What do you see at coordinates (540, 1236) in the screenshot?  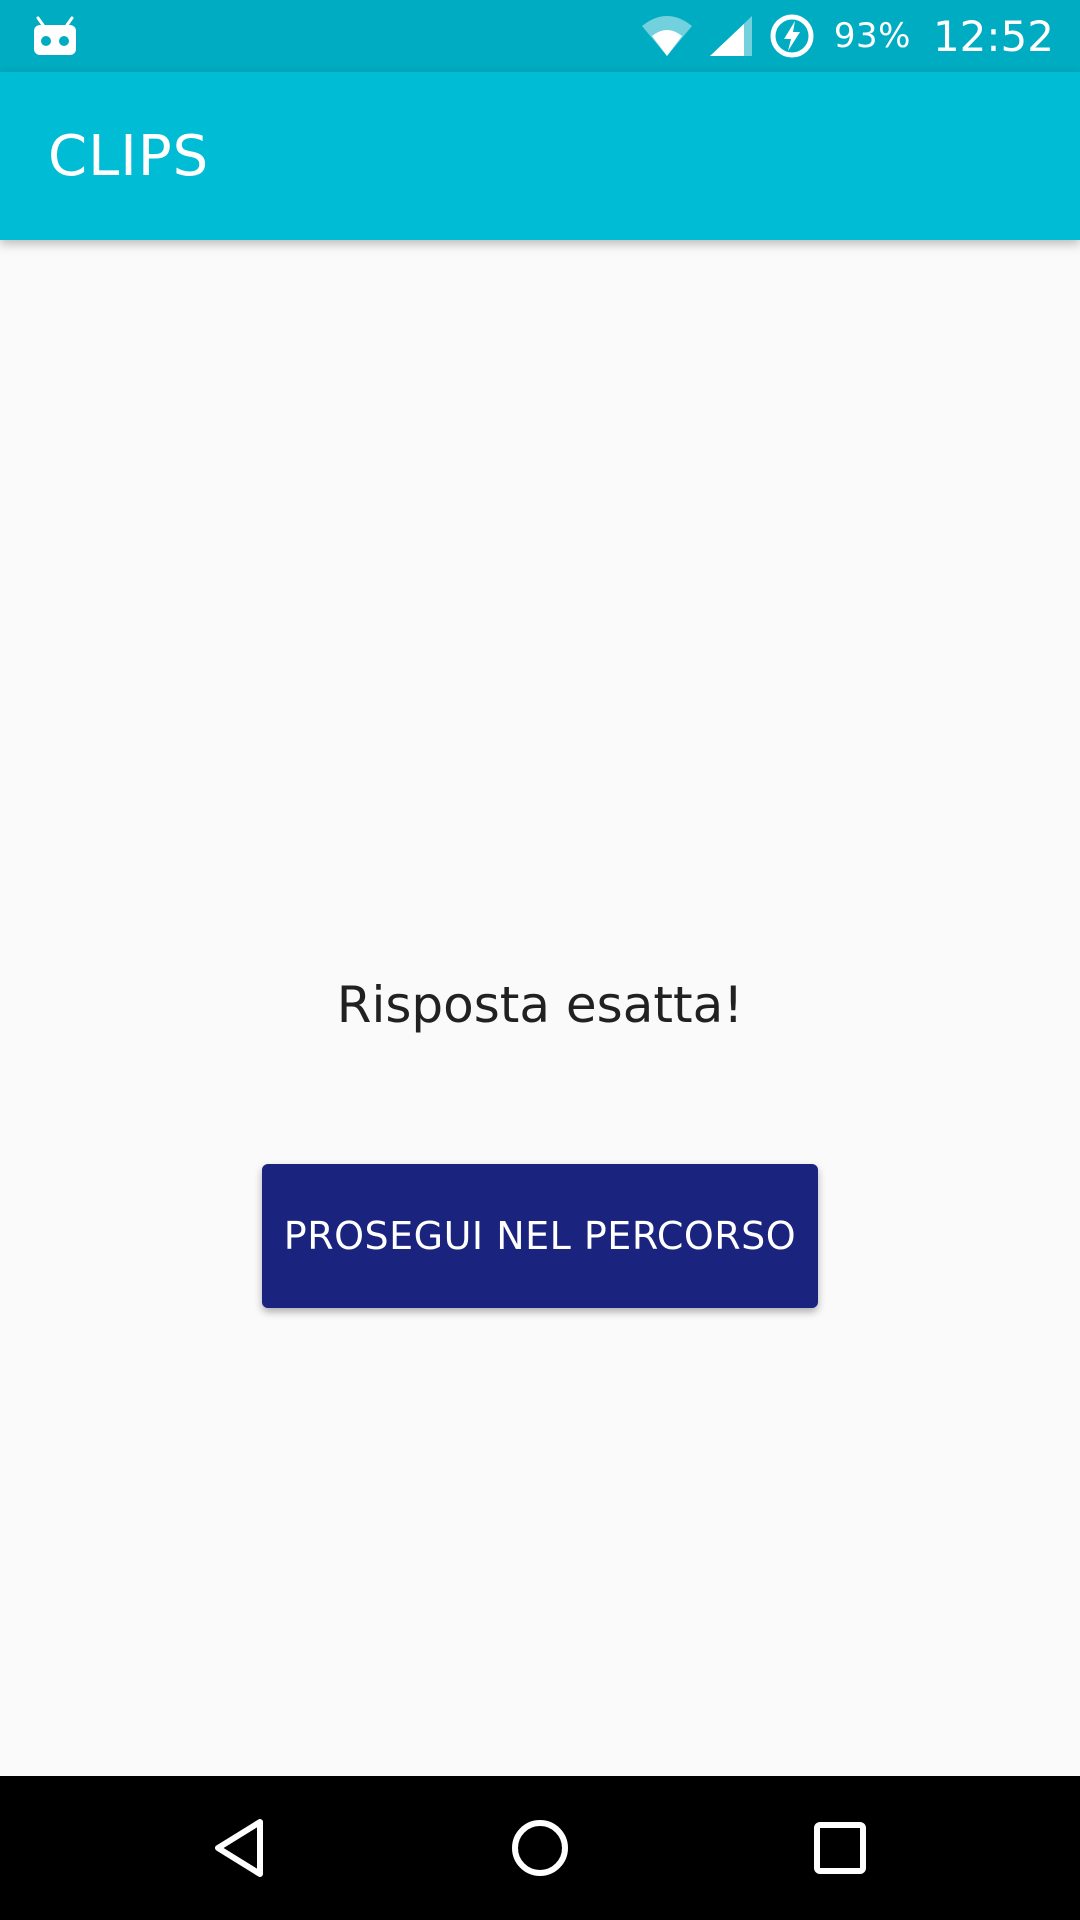 I see `continue-button: PROSEGUI NEL PERCORSO` at bounding box center [540, 1236].